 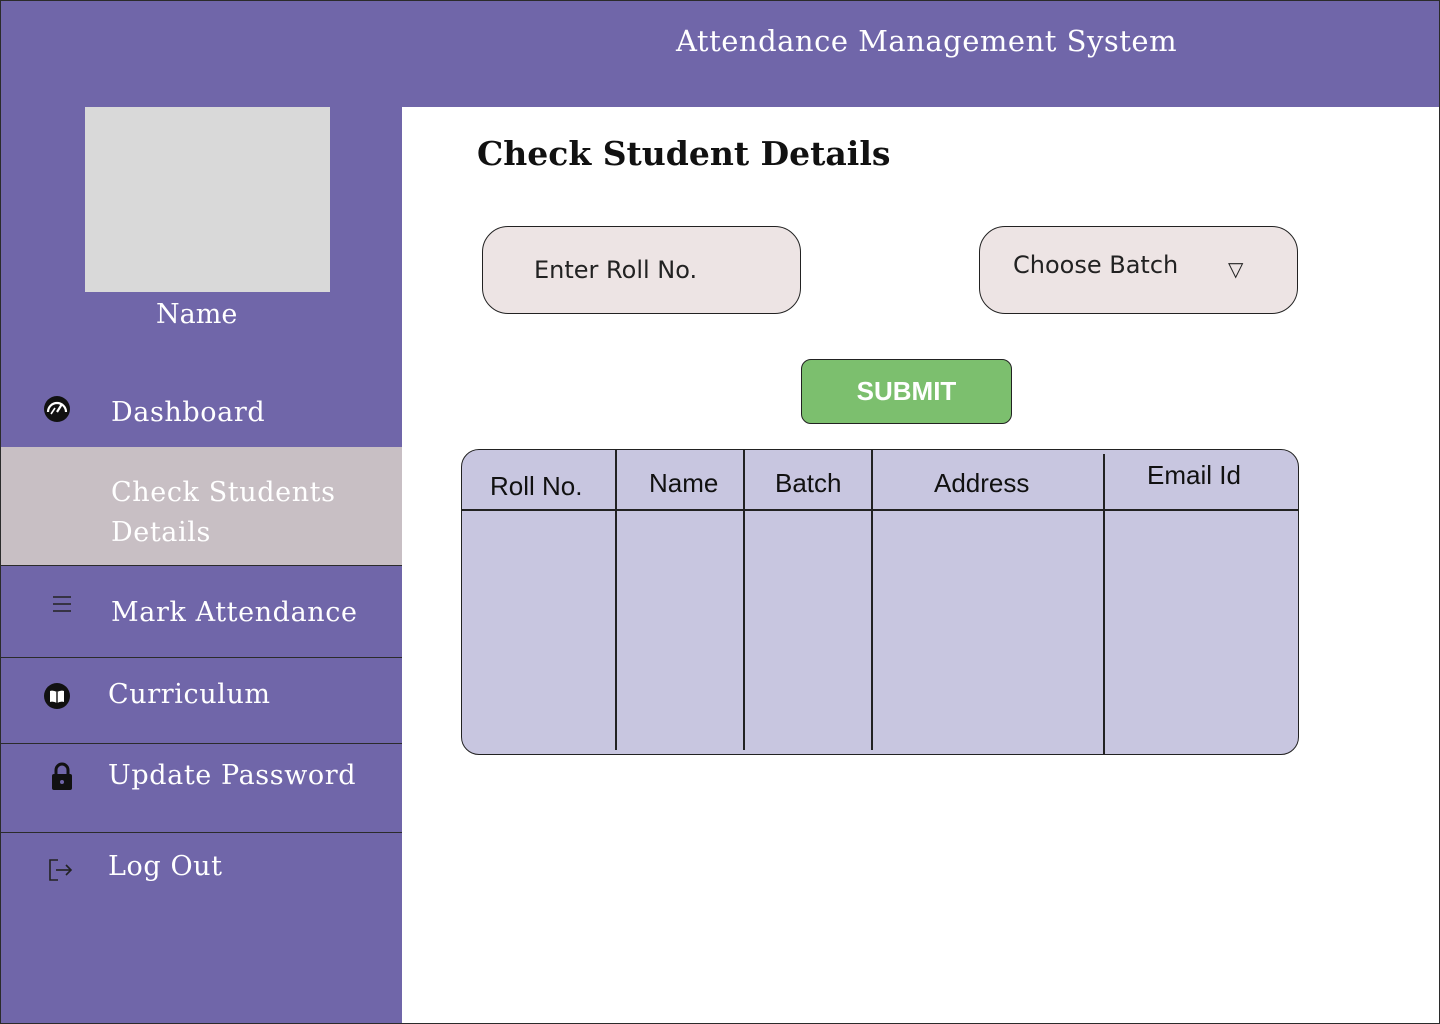 What do you see at coordinates (57, 409) in the screenshot?
I see `dashboard-icon` at bounding box center [57, 409].